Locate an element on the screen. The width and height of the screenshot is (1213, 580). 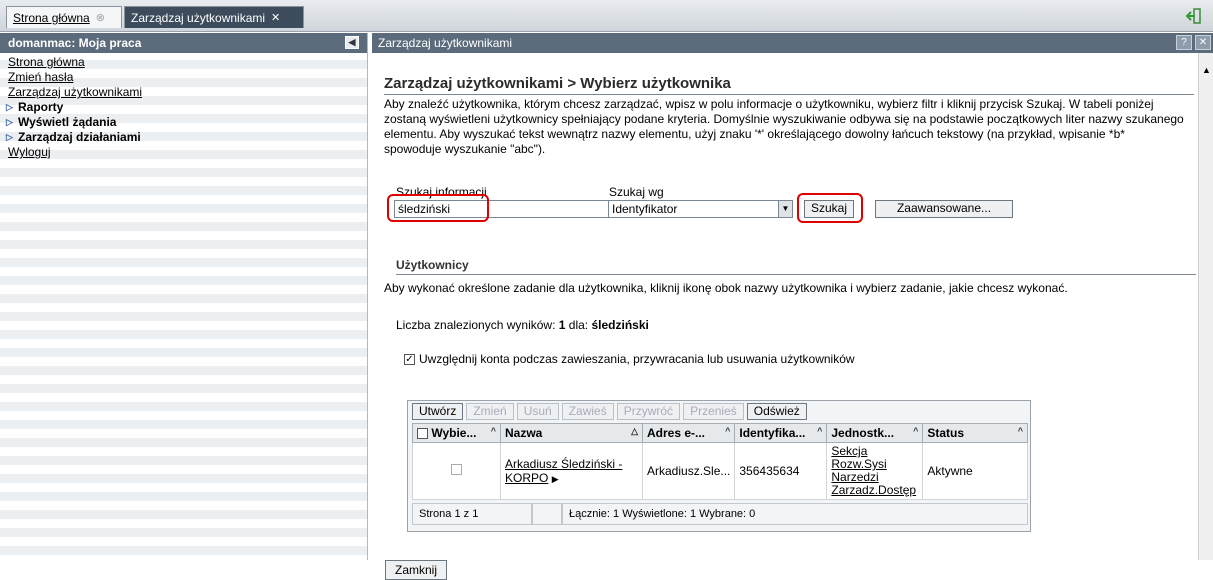
results-query: śledziński is located at coordinates (620, 325).